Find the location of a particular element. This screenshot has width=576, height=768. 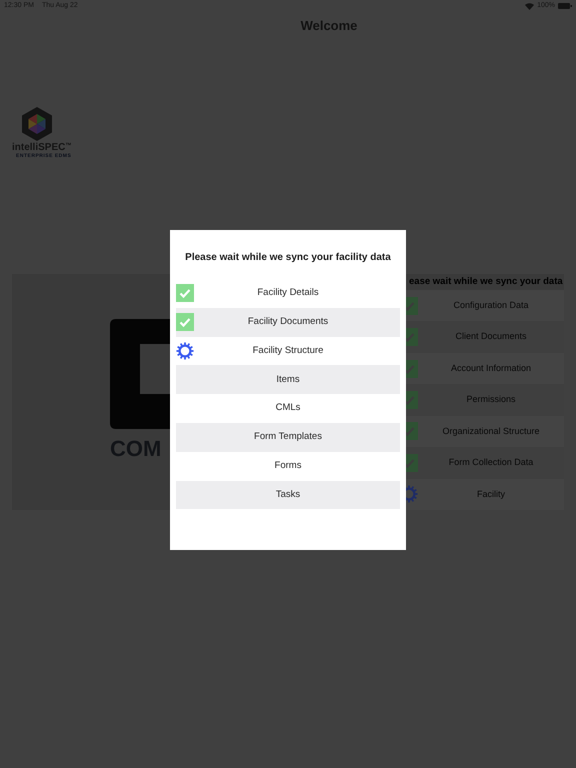

sync-item-label: Facility Documents is located at coordinates (288, 322).